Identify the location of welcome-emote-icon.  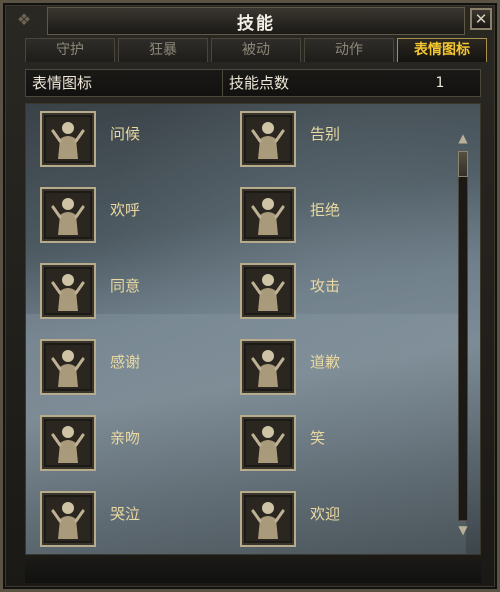
(268, 519).